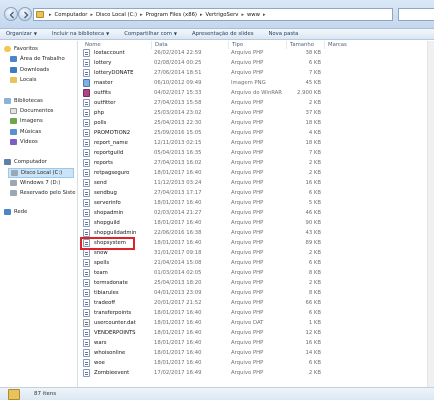  What do you see at coordinates (178, 103) in the screenshot?
I see `file-date: 27/04/2013 15:58` at bounding box center [178, 103].